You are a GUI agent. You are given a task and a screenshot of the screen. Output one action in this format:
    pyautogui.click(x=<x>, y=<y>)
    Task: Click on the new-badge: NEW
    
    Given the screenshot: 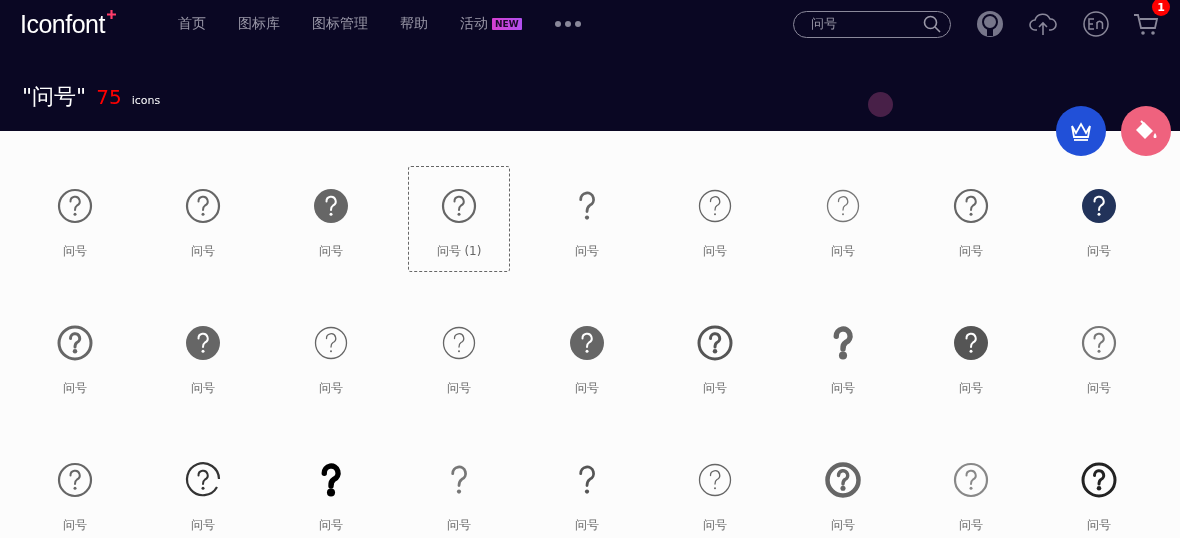 What is the action you would take?
    pyautogui.click(x=506, y=24)
    